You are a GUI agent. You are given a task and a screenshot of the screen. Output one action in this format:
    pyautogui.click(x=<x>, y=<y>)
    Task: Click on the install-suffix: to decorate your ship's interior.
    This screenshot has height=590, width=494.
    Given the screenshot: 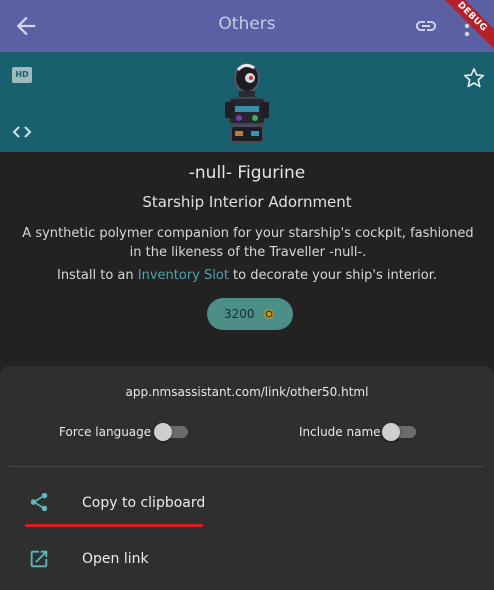 What is the action you would take?
    pyautogui.click(x=332, y=275)
    